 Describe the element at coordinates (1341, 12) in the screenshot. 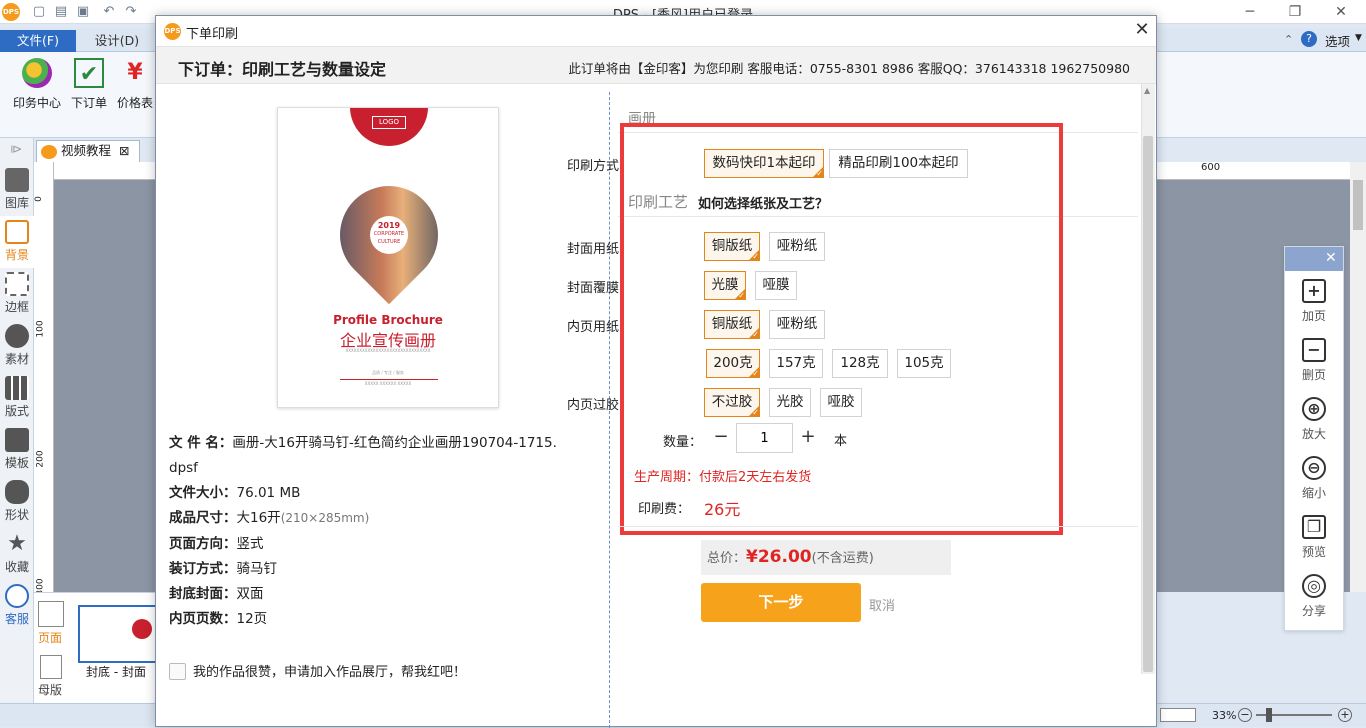

I see `close-window-button: ✕` at that location.